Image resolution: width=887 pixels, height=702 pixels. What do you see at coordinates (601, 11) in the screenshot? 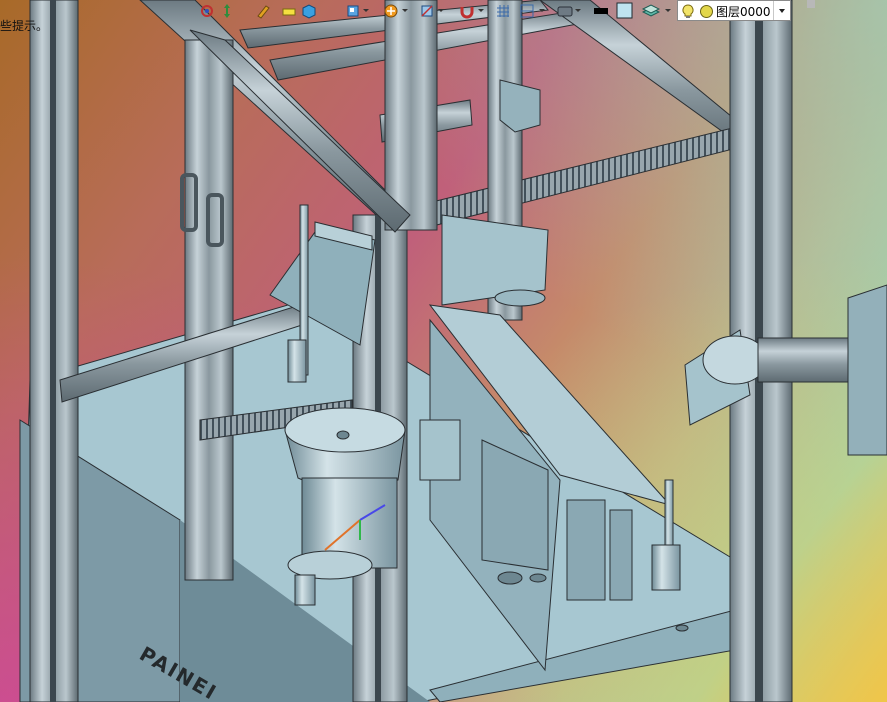
I see `line-color-icon` at bounding box center [601, 11].